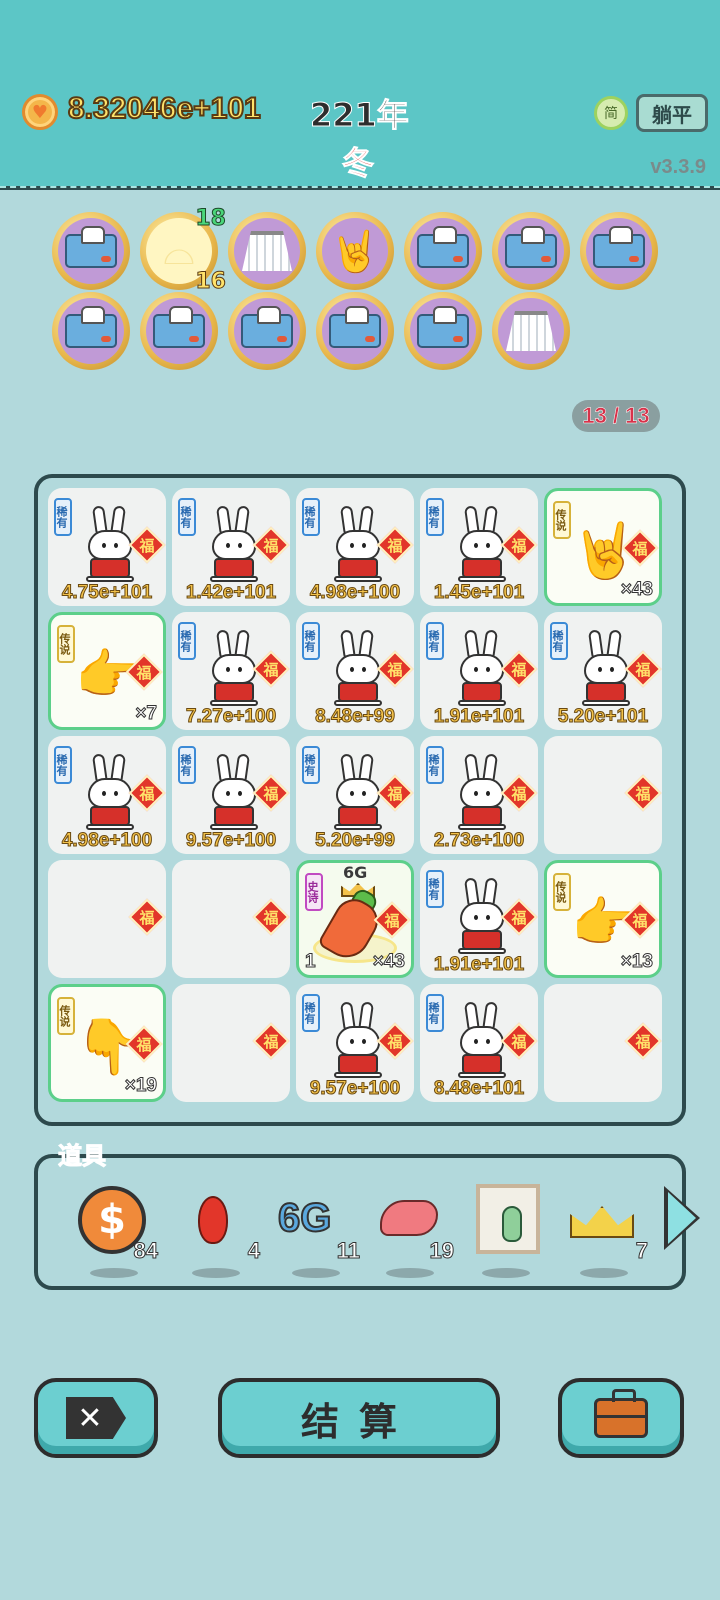  I want to click on tile-bunny: 稀有福 1.42e+101, so click(231, 547).